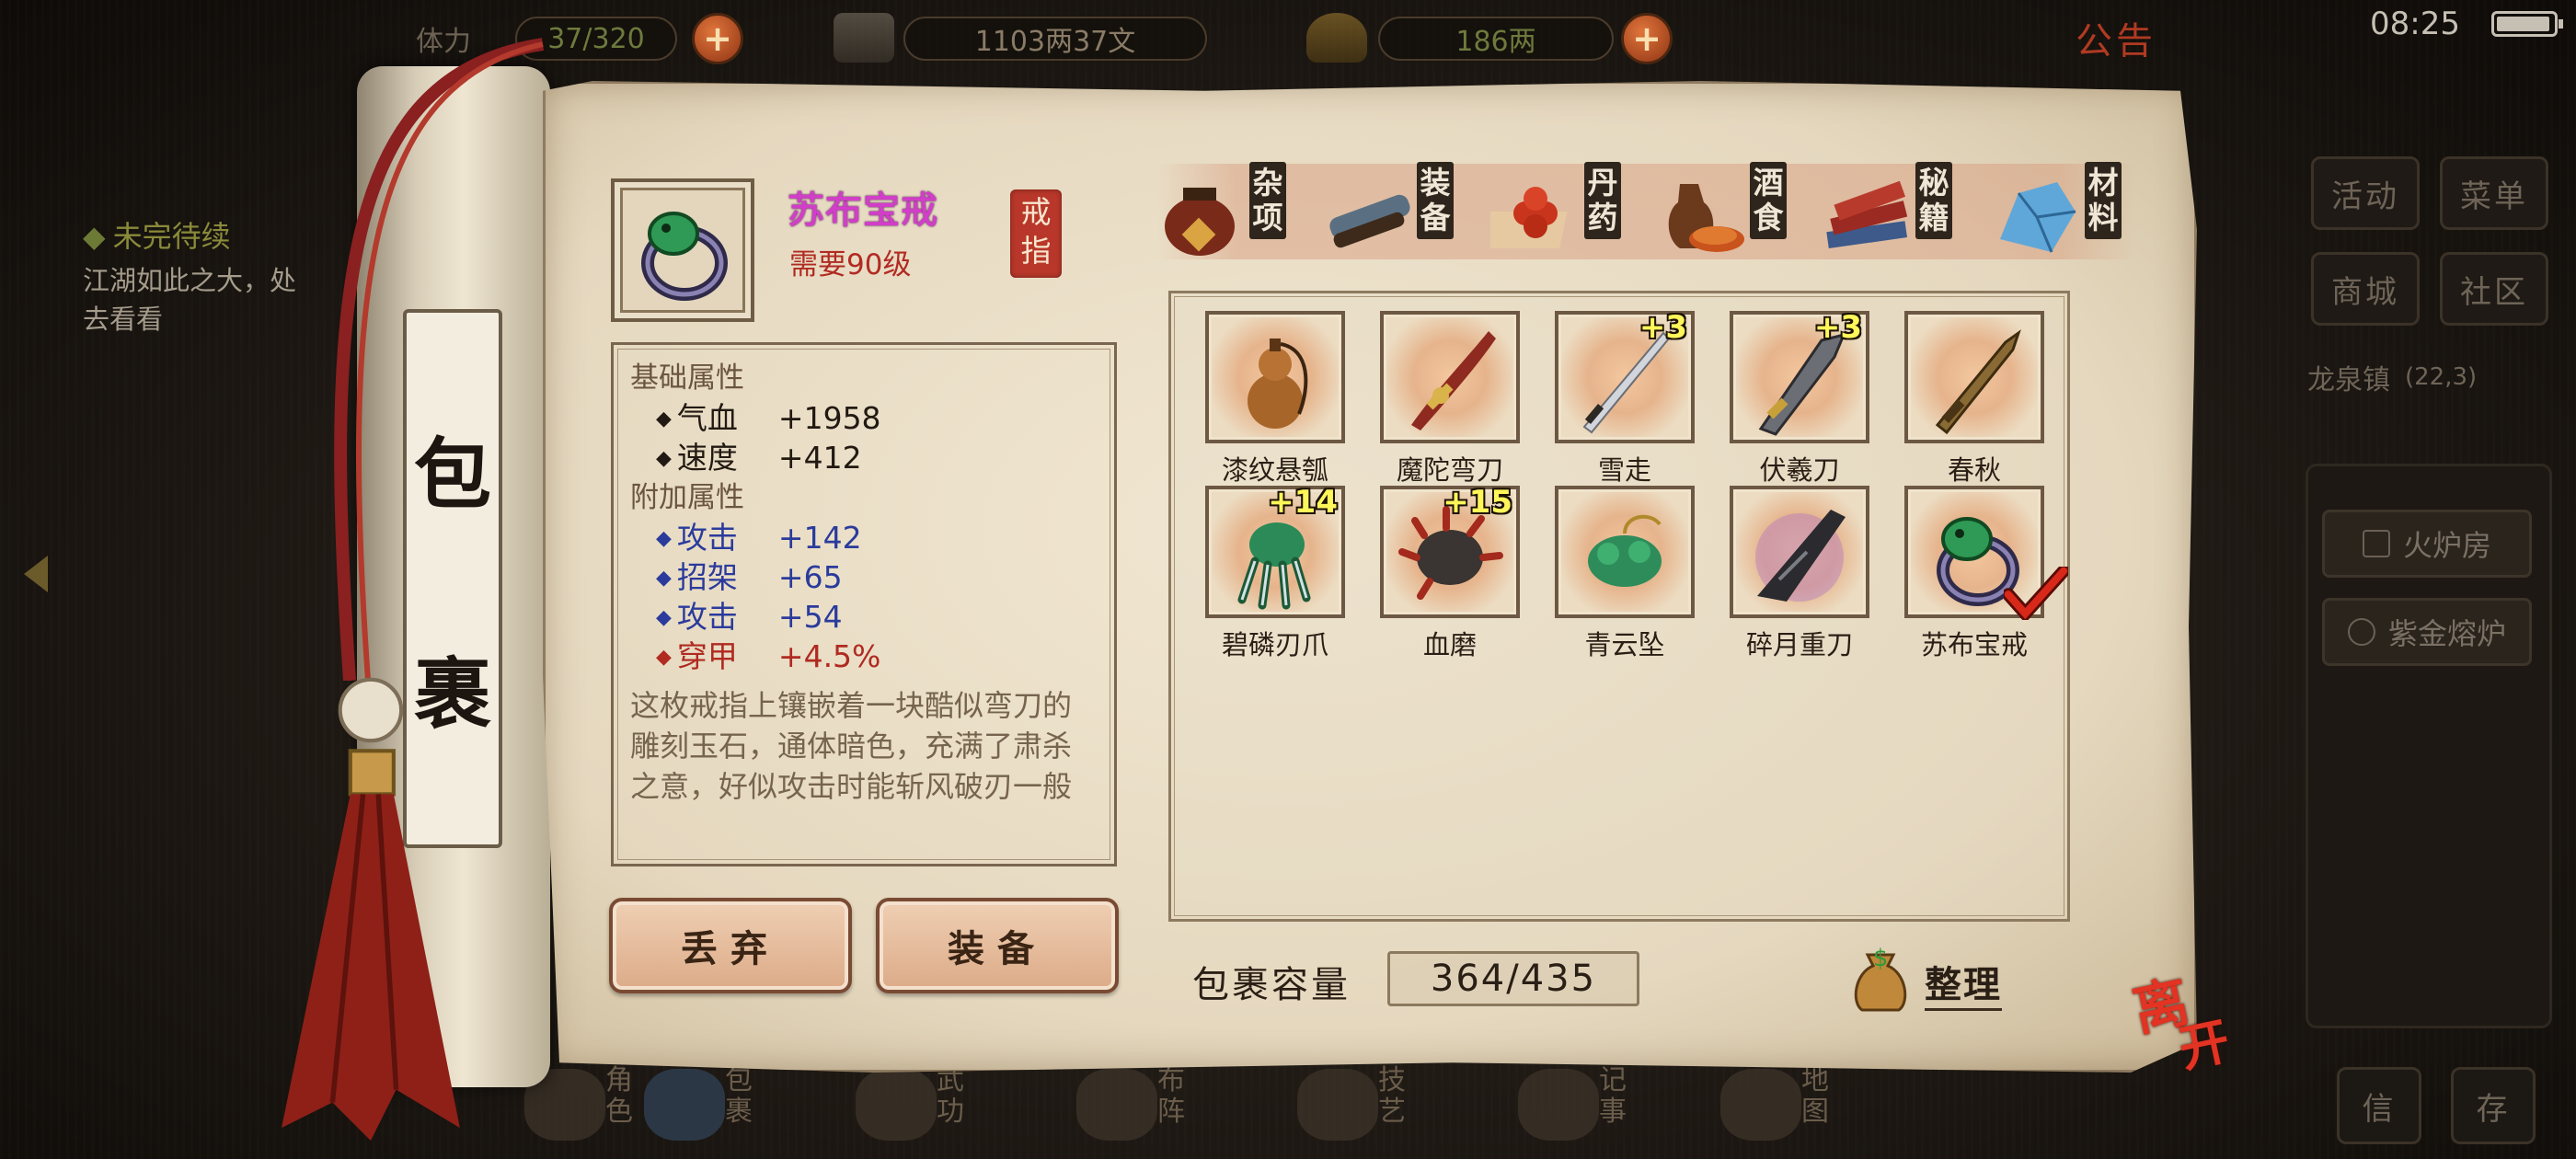 Image resolution: width=2576 pixels, height=1159 pixels. What do you see at coordinates (2077, 210) in the screenshot?
I see `tab-materials: 材料` at bounding box center [2077, 210].